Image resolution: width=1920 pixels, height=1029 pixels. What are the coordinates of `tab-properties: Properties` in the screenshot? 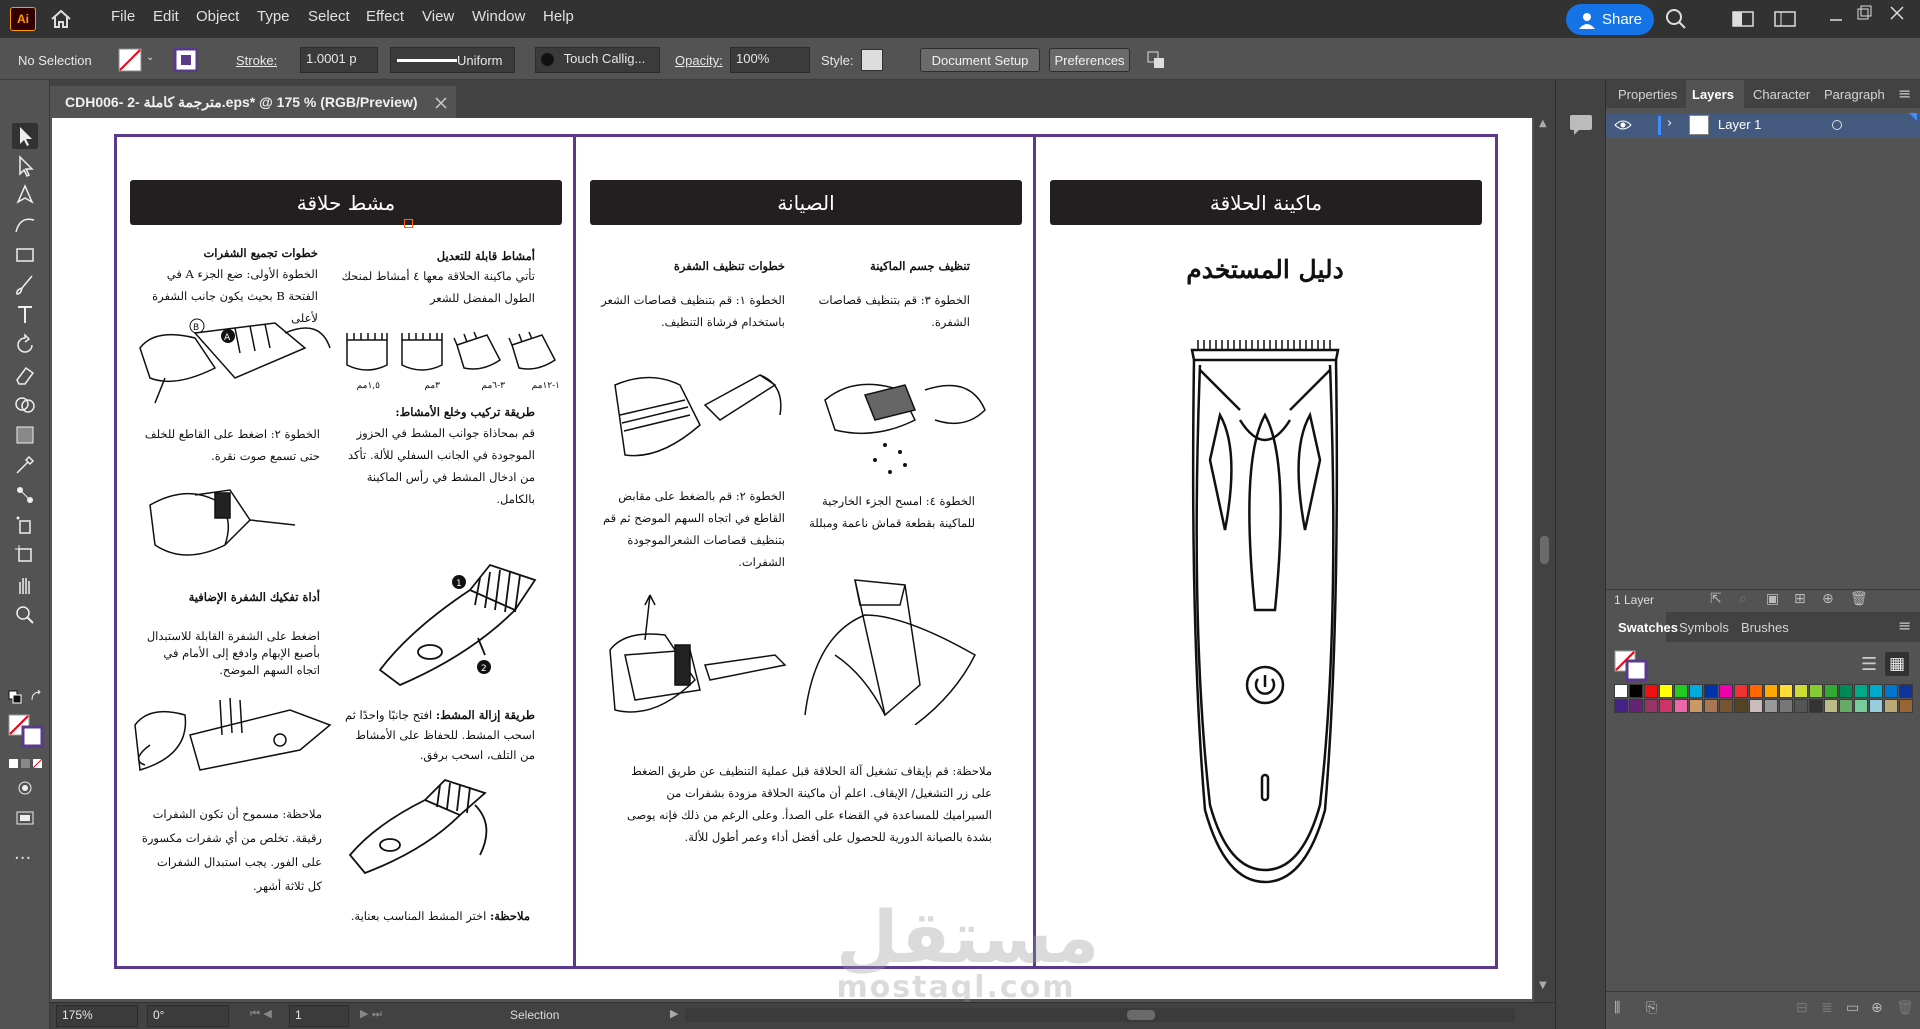 It's located at (1647, 94).